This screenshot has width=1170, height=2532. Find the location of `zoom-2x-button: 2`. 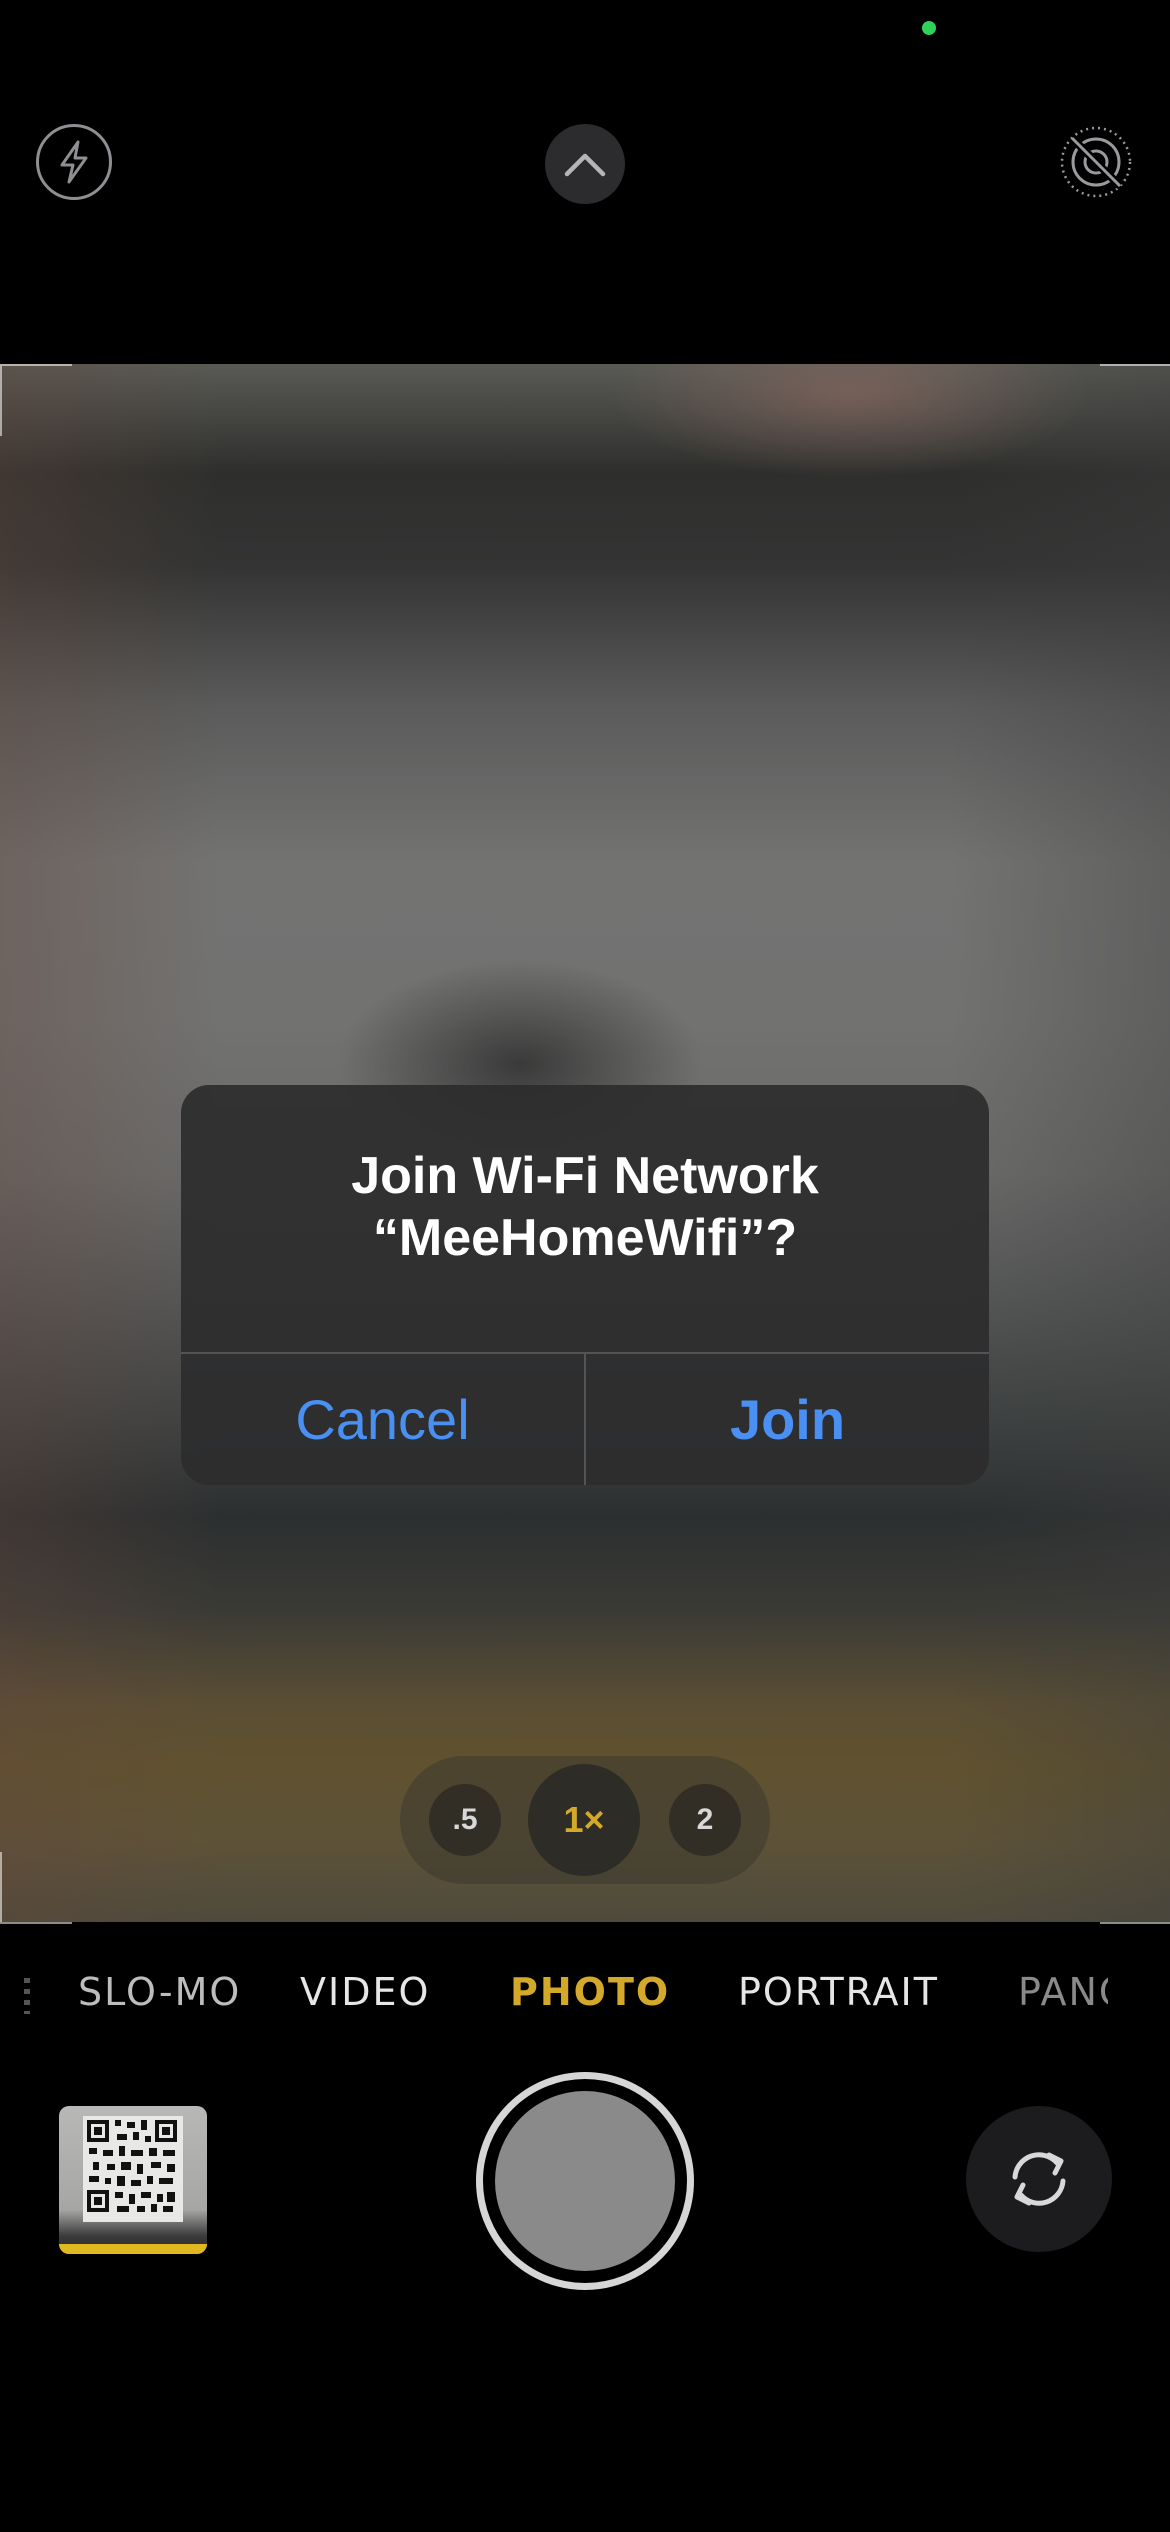

zoom-2x-button: 2 is located at coordinates (705, 1820).